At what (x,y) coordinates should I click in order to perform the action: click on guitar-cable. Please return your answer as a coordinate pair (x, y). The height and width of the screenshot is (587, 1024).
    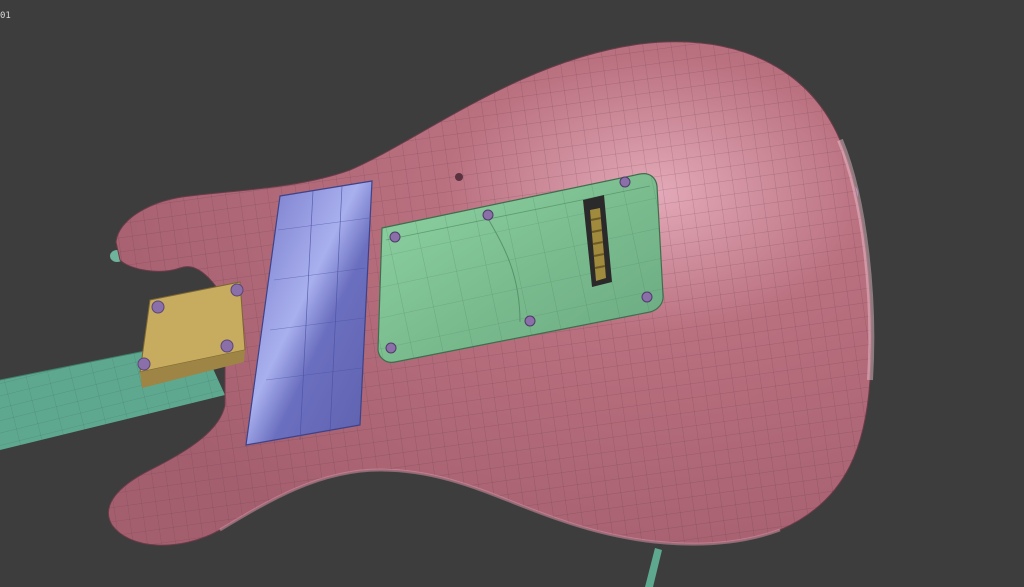
    Looking at the image, I should click on (653, 567).